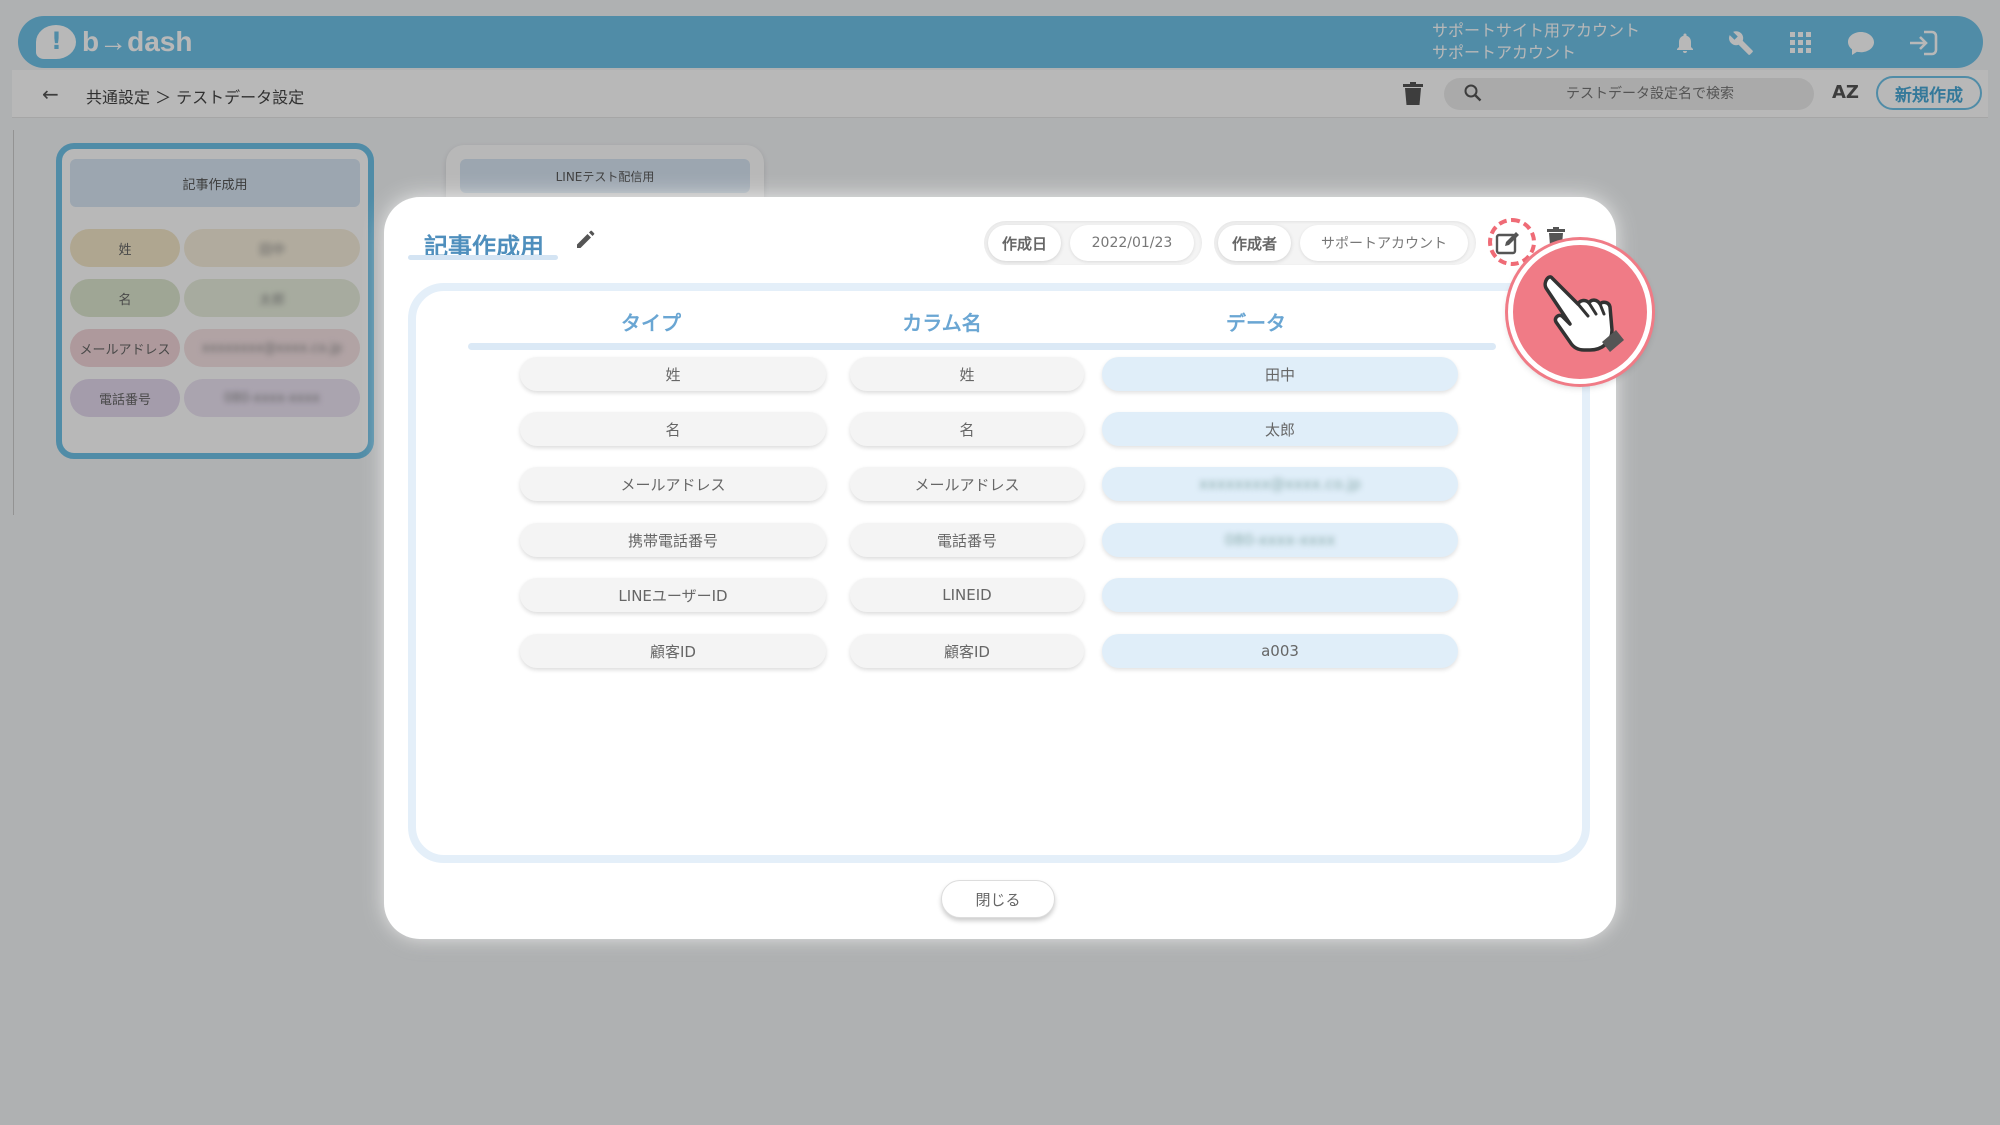 The width and height of the screenshot is (2000, 1125). I want to click on created-date-group: 作成日 2022/01/23, so click(1093, 243).